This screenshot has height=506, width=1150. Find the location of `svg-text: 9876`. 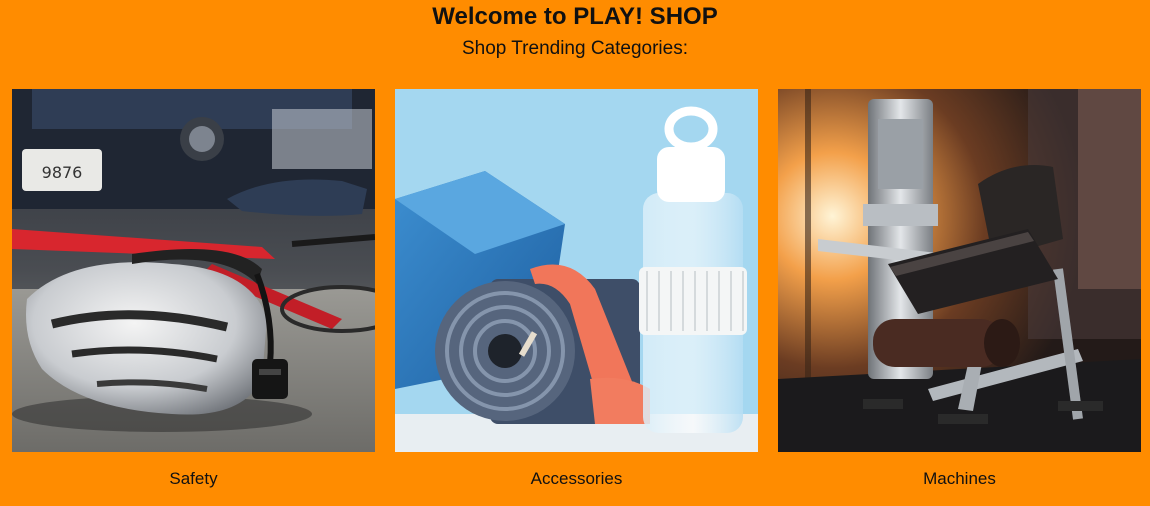

svg-text: 9876 is located at coordinates (62, 172).